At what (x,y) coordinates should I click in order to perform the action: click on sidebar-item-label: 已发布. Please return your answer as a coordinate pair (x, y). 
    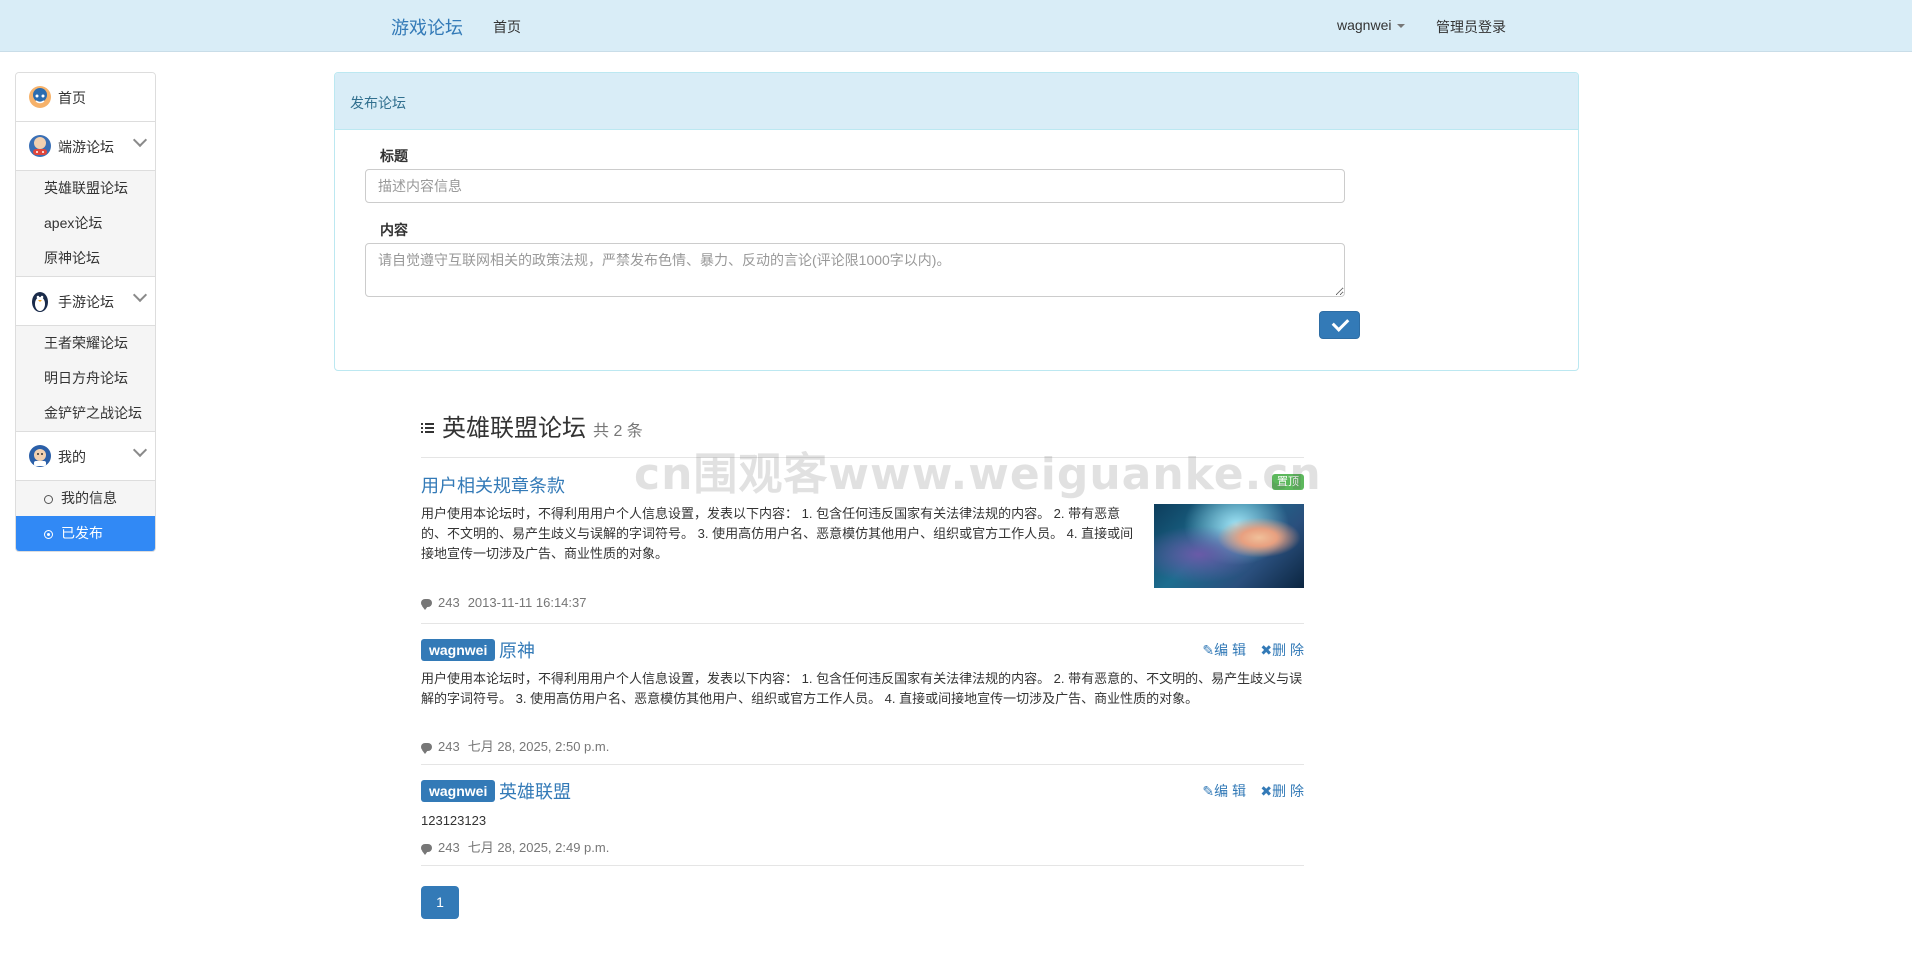
    Looking at the image, I should click on (82, 533).